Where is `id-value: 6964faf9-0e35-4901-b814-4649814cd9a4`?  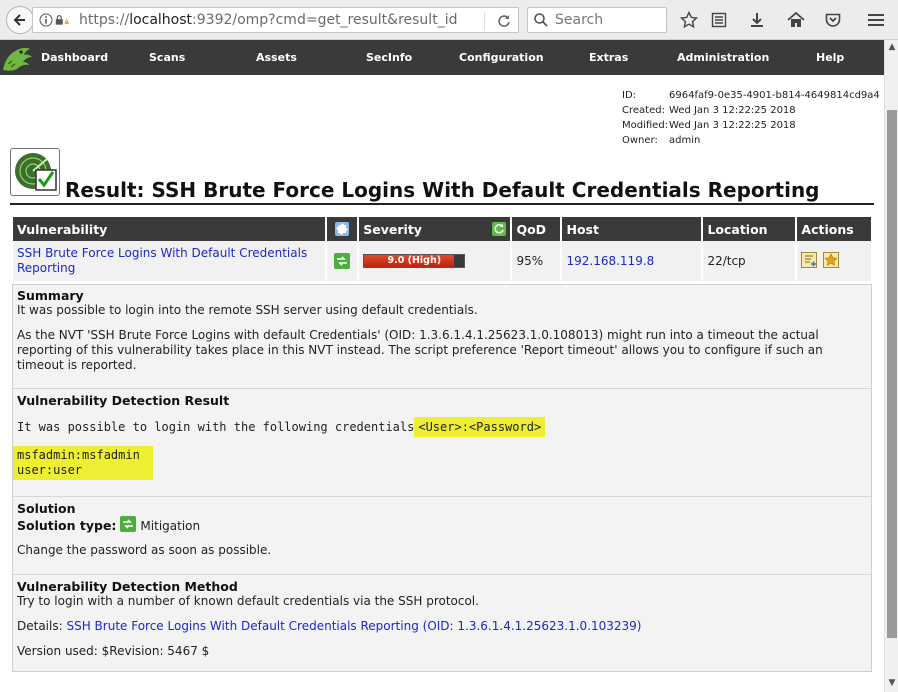
id-value: 6964faf9-0e35-4901-b814-4649814cd9a4 is located at coordinates (774, 95).